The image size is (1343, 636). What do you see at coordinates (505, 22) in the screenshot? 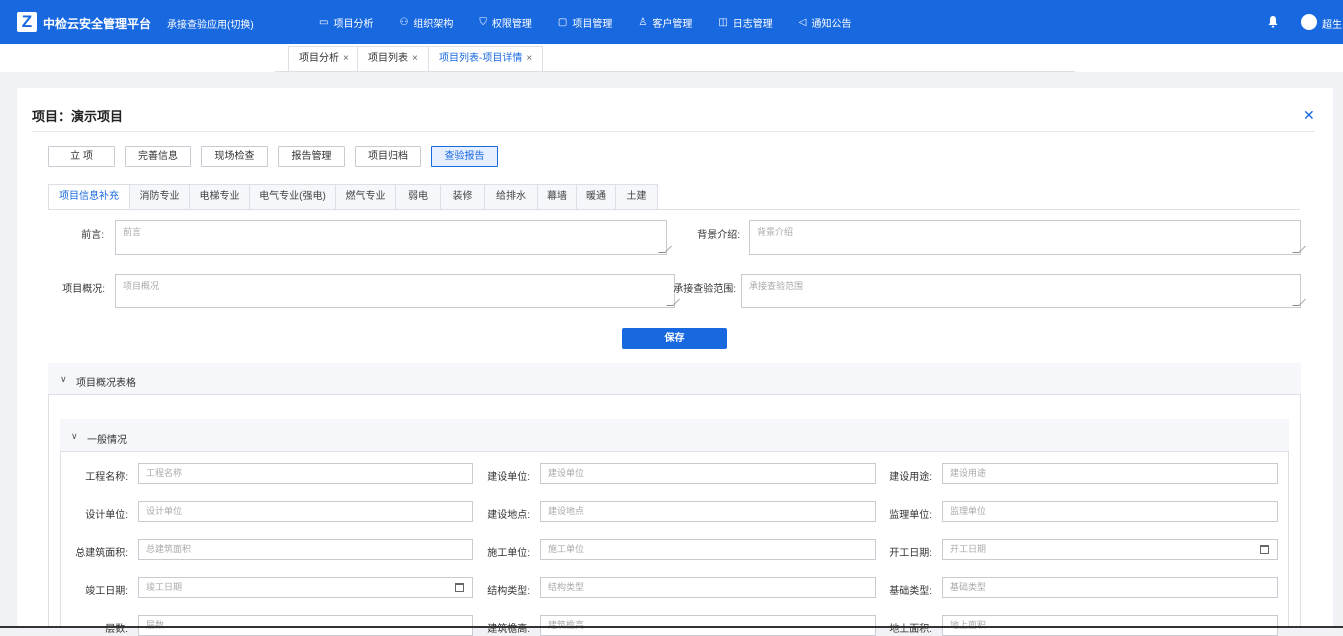
I see `nav-item-permission: ⛉ 权限管理` at bounding box center [505, 22].